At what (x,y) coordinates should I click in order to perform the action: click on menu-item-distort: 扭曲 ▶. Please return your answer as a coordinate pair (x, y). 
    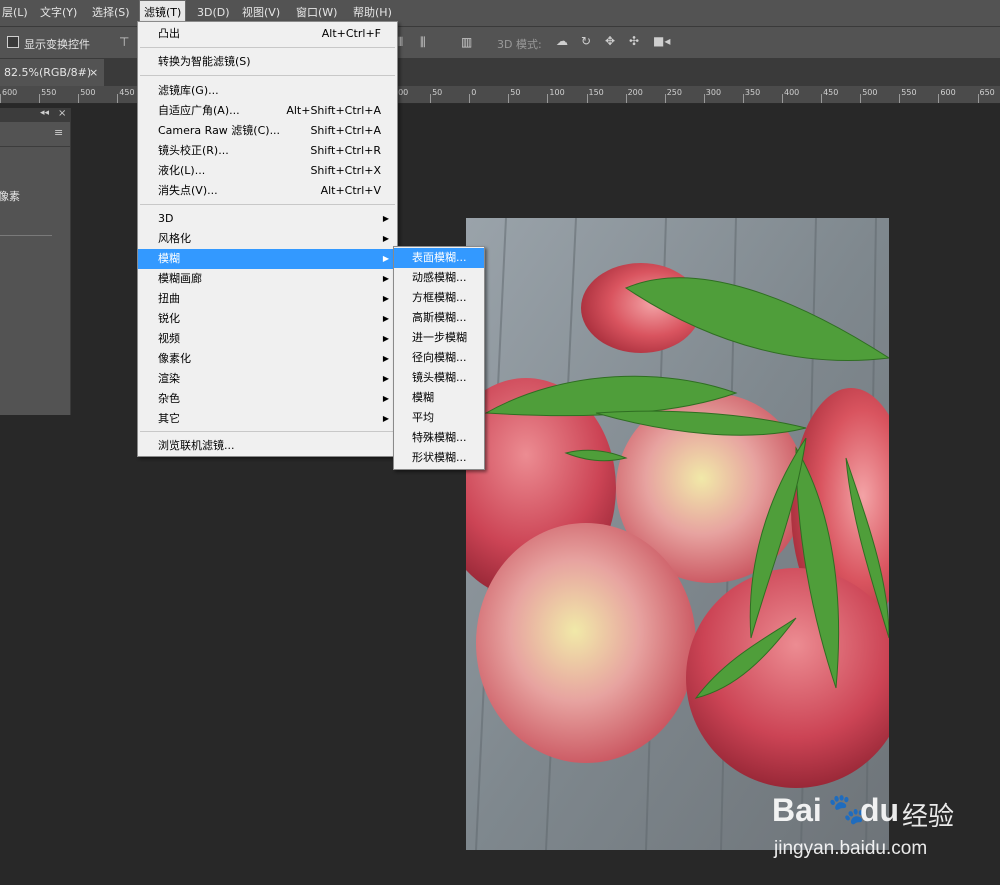
    Looking at the image, I should click on (267, 299).